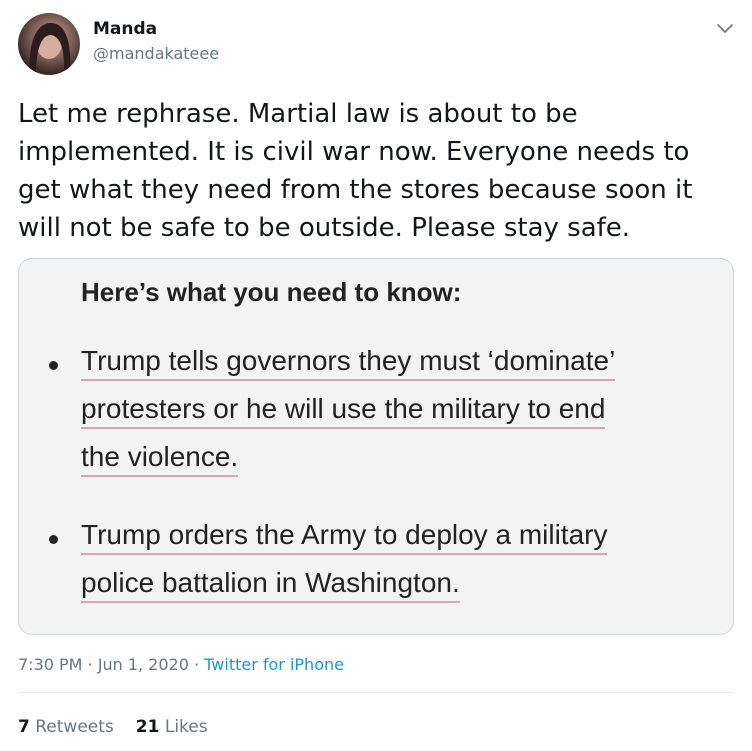 The height and width of the screenshot is (751, 752). Describe the element at coordinates (125, 29) in the screenshot. I see `display-name: Manda` at that location.